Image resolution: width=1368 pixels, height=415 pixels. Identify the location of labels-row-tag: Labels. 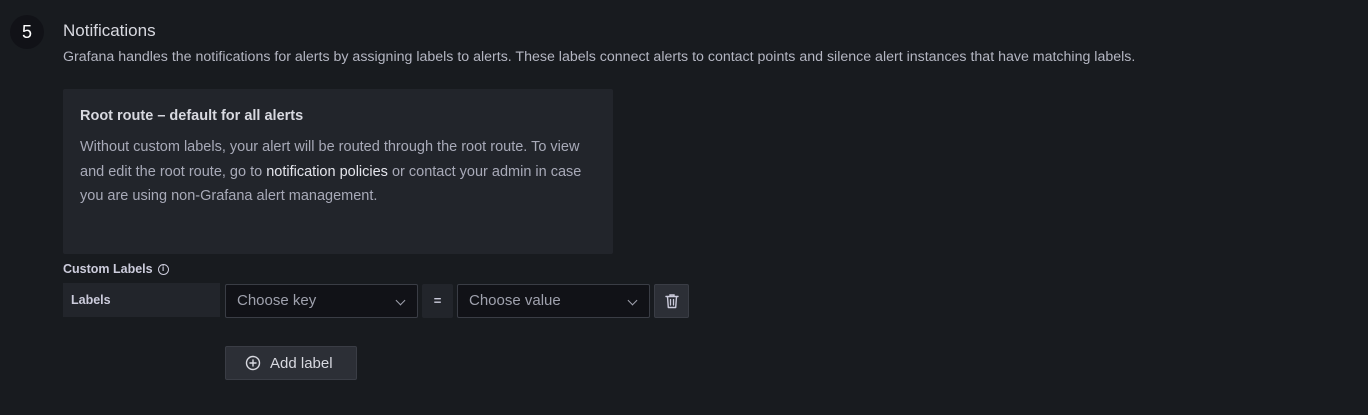
(141, 300).